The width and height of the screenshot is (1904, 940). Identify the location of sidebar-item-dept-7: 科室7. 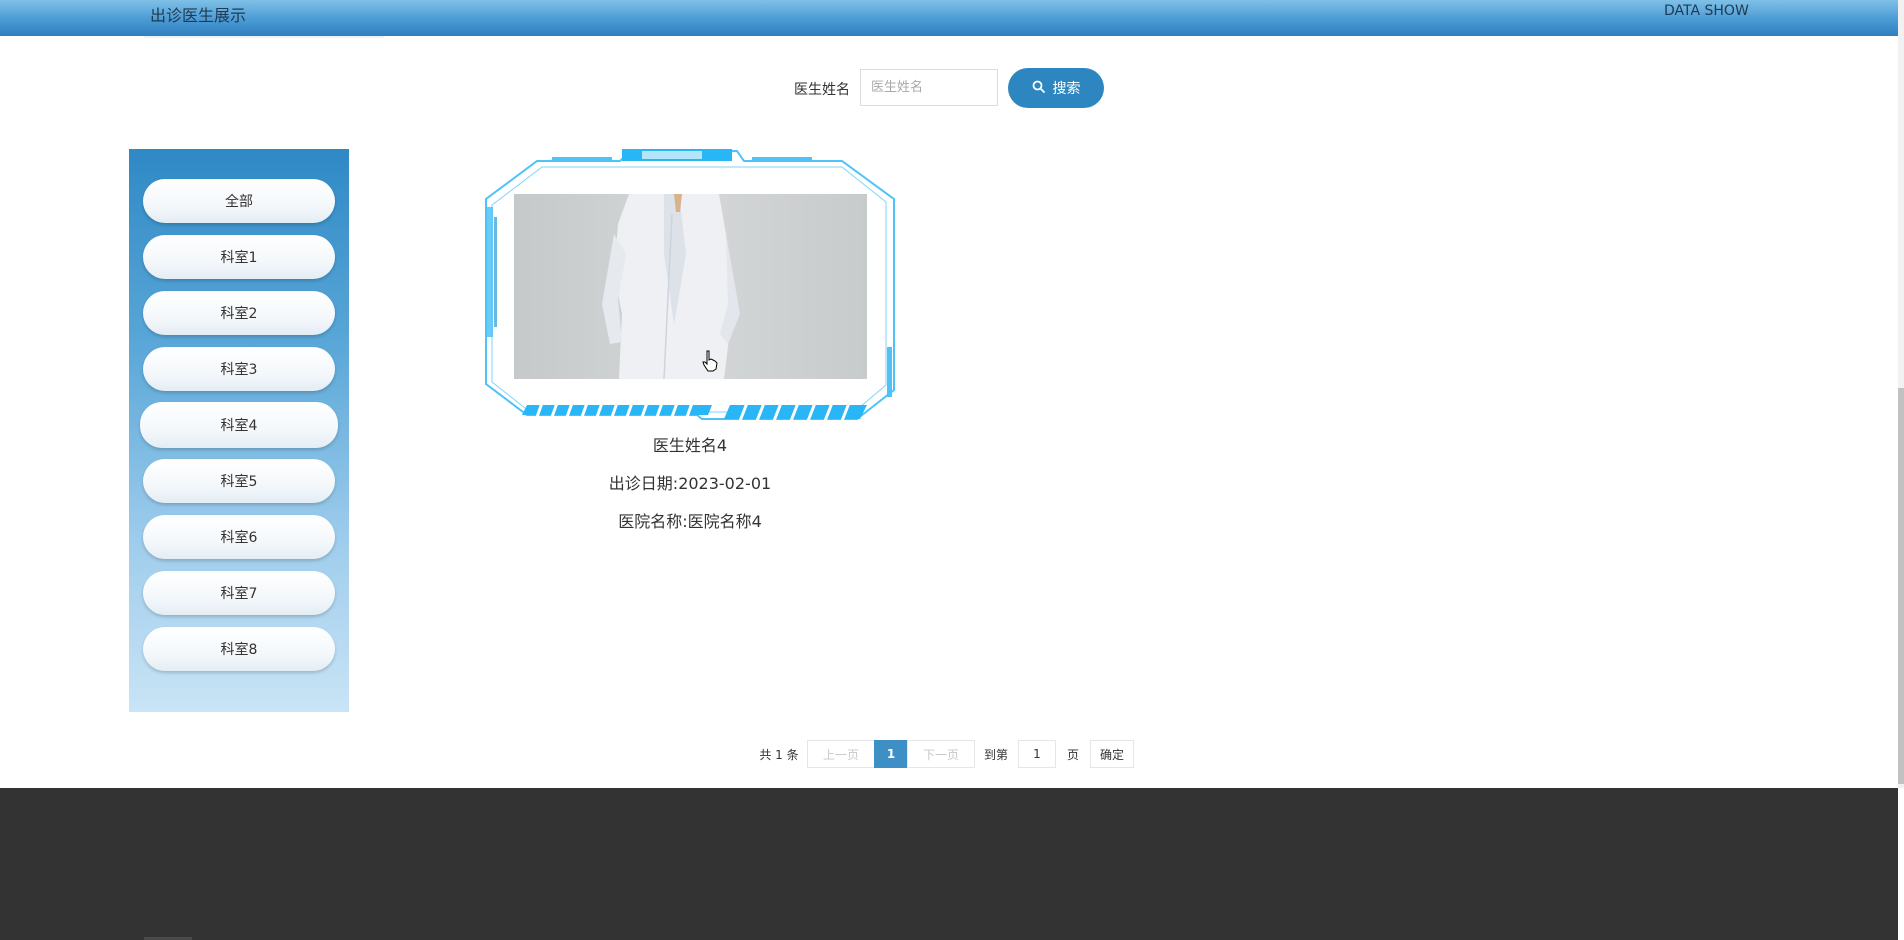
(239, 593).